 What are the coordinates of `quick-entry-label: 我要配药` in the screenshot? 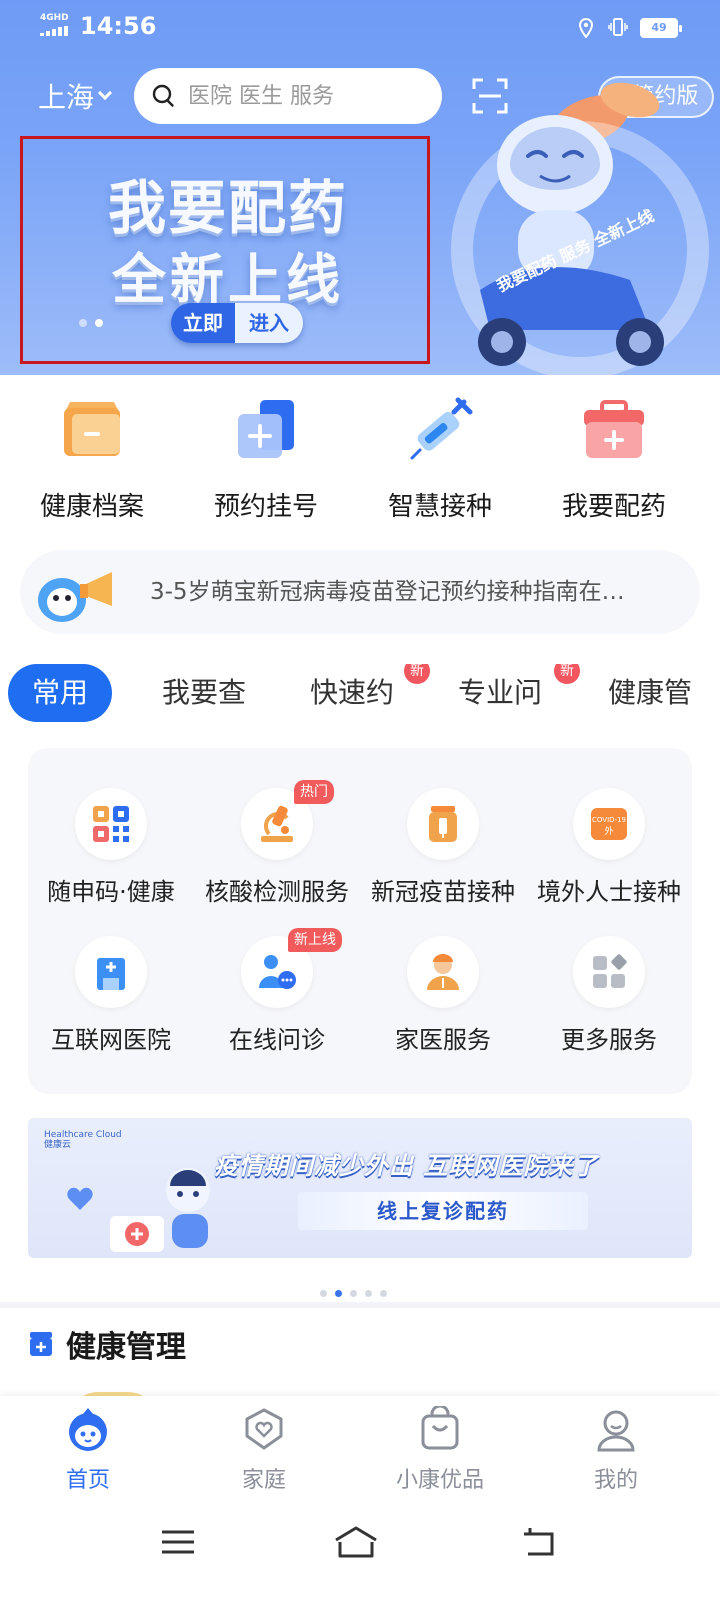 It's located at (613, 507).